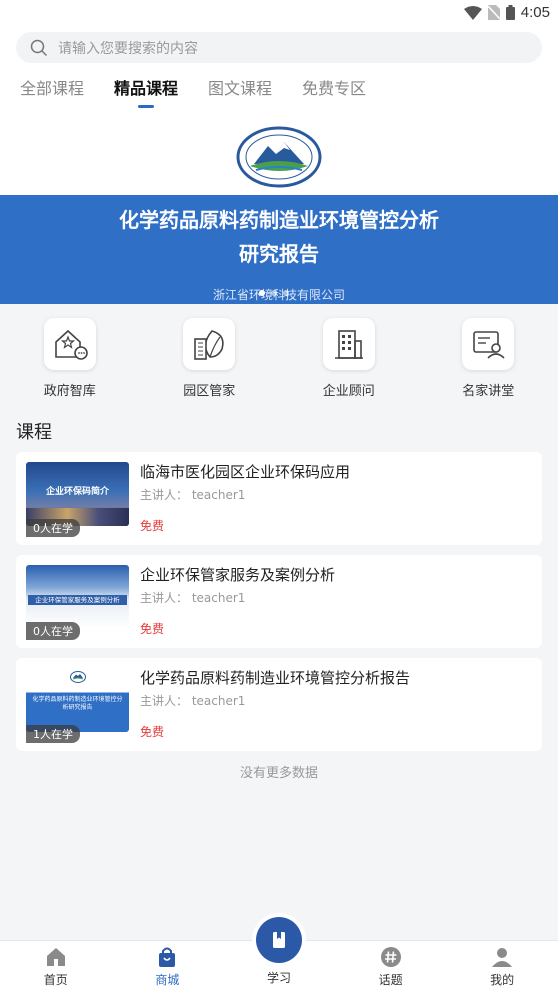  Describe the element at coordinates (489, 345) in the screenshot. I see `lecture-person-icon` at that location.